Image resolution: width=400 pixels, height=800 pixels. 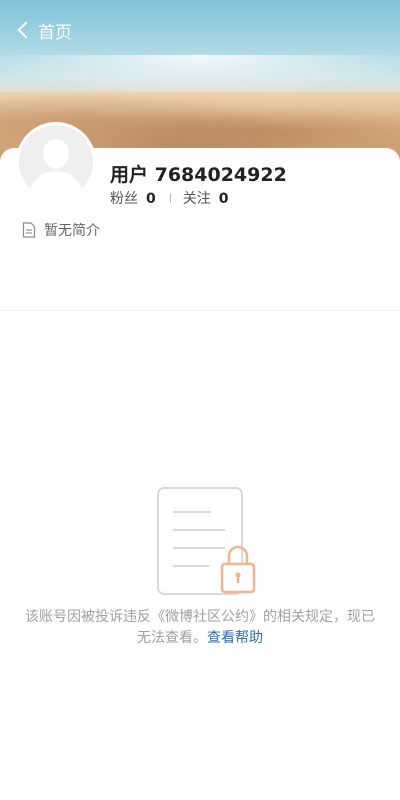 What do you see at coordinates (55, 32) in the screenshot?
I see `back-label: 首页` at bounding box center [55, 32].